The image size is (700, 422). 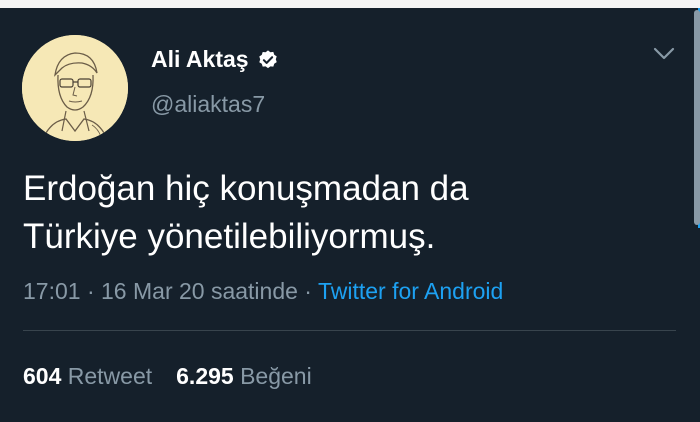 I want to click on retweets-stat: 604 Retweet, so click(x=87, y=376).